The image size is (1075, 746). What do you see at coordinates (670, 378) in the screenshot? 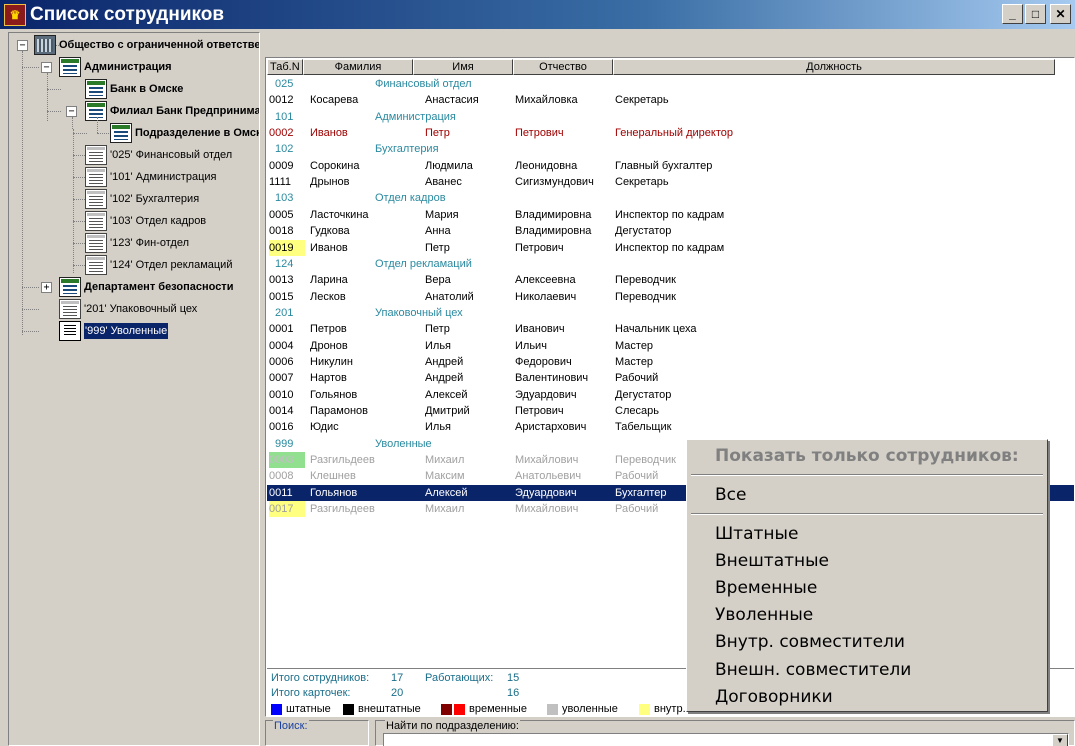
I see `employee-row: 0007 Нартов Андрей Валентинович Рабочий` at bounding box center [670, 378].